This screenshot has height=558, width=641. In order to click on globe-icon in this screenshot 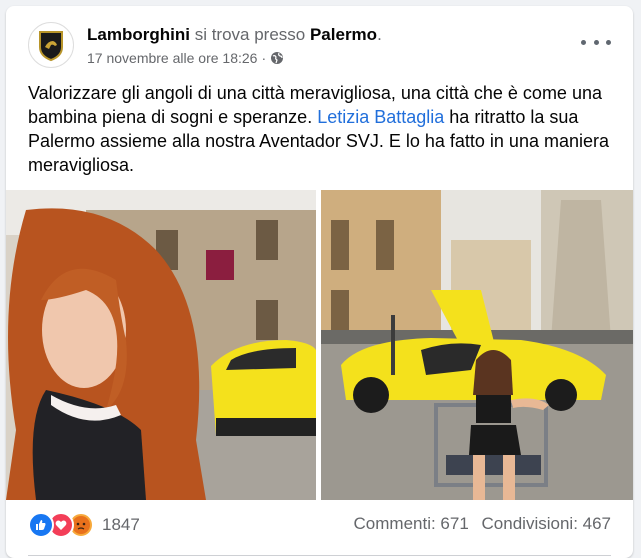, I will do `click(277, 58)`.